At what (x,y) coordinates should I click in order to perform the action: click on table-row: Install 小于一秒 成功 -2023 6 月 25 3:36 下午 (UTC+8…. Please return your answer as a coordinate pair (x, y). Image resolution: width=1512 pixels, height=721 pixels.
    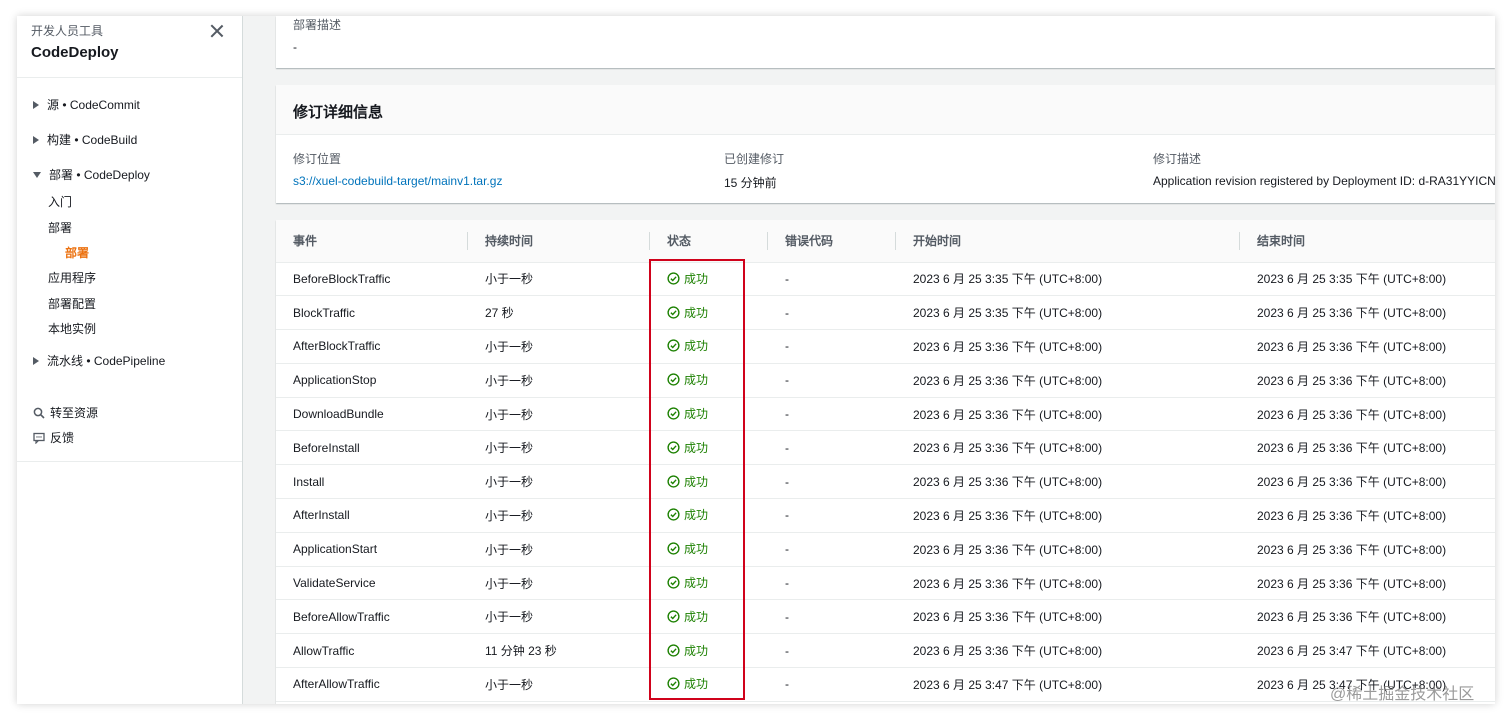
    Looking at the image, I should click on (885, 482).